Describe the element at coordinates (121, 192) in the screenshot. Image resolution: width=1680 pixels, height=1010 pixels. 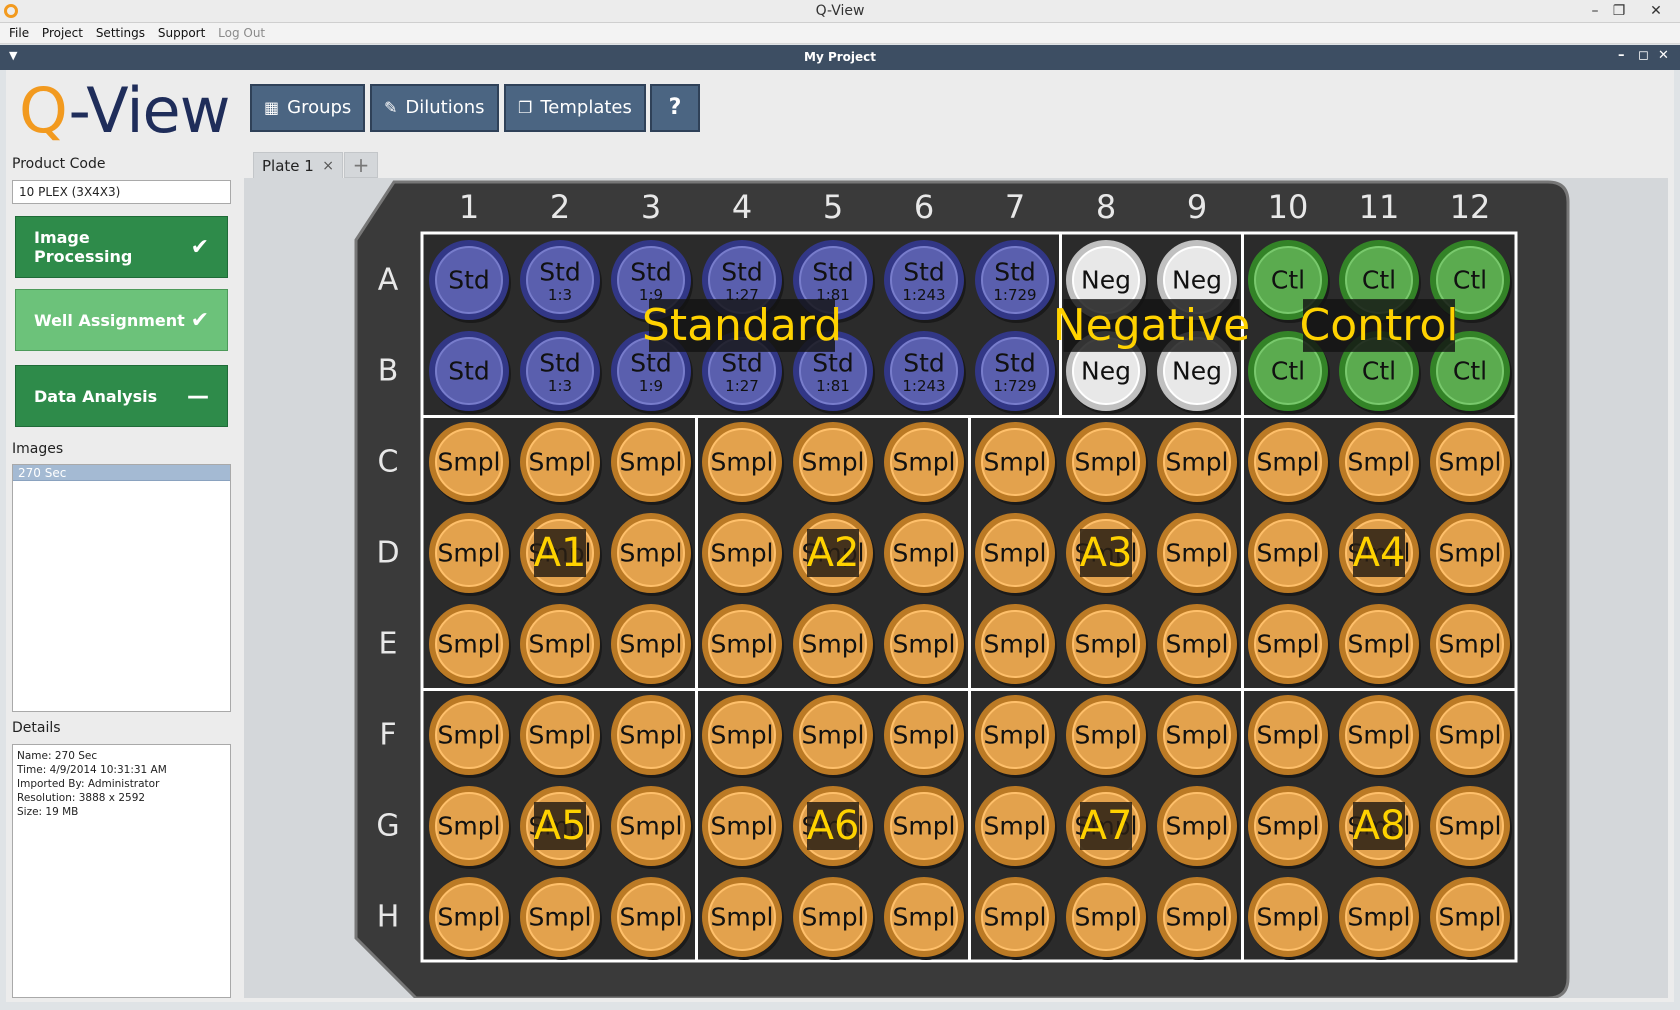
I see `product-code-field: 10 PLEX (3X4X3)` at that location.